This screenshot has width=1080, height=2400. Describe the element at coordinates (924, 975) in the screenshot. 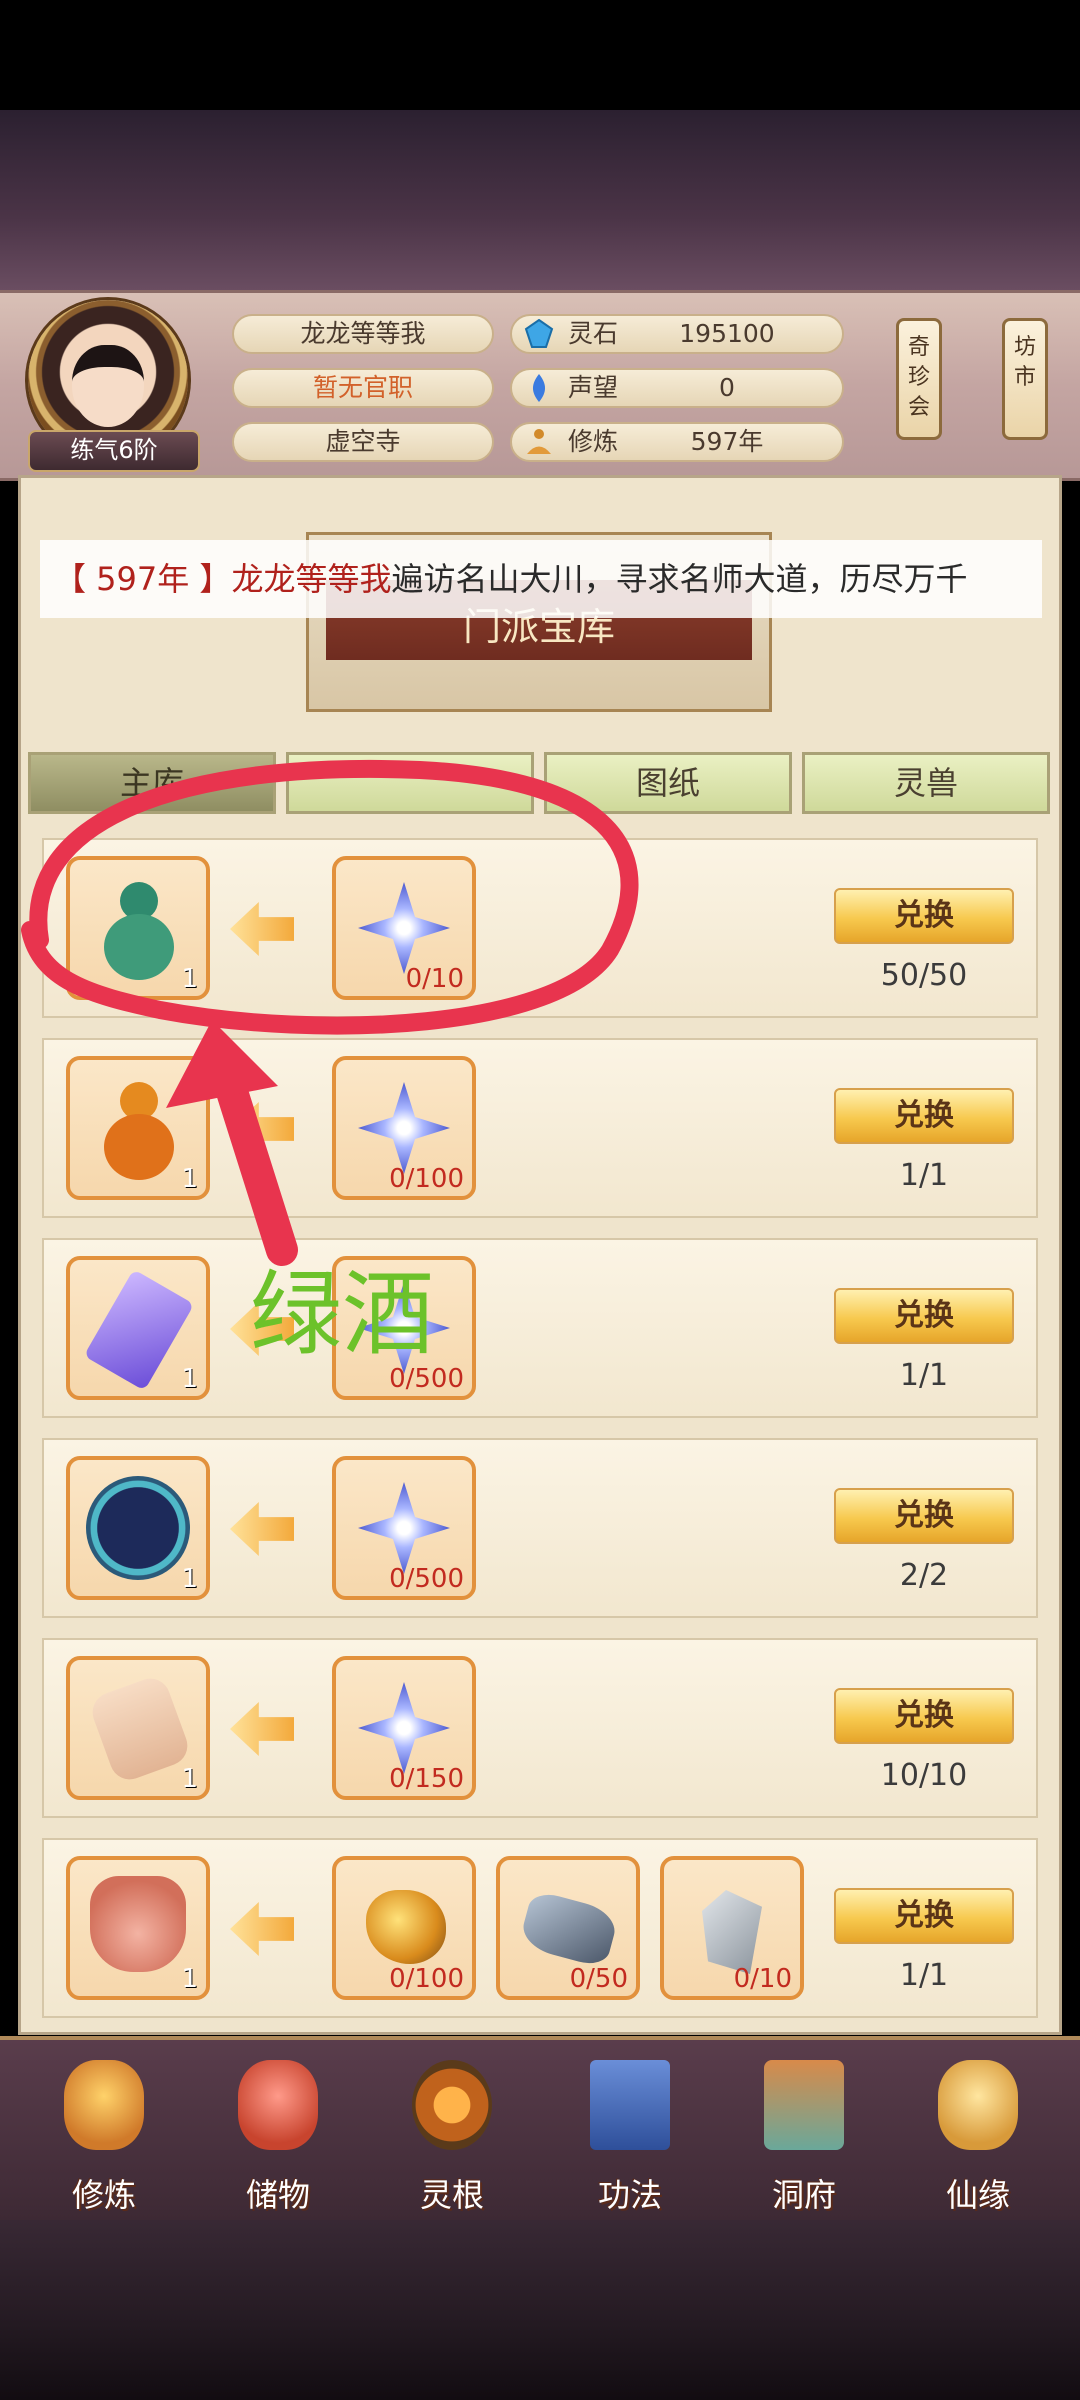

I see `stock-remaining: 50/50` at that location.